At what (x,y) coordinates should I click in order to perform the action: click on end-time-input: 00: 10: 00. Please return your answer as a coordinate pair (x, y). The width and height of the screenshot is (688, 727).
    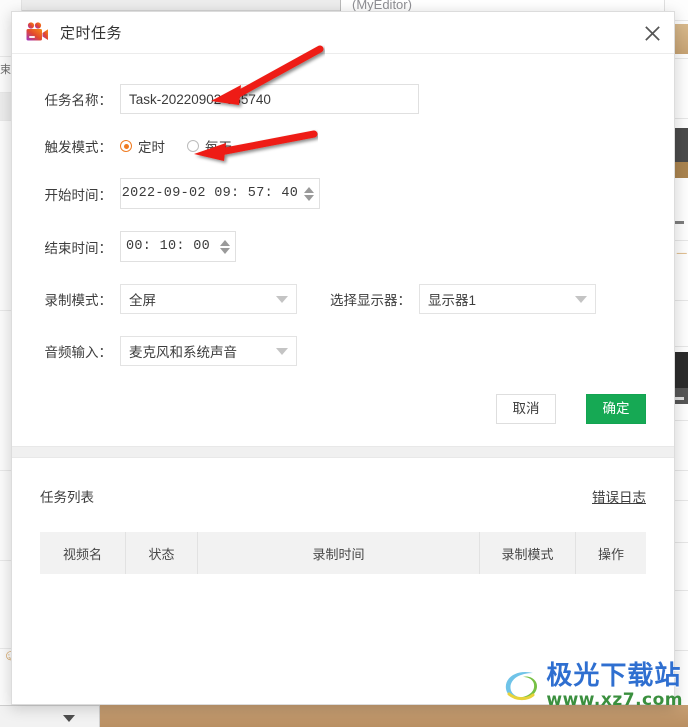
    Looking at the image, I should click on (178, 246).